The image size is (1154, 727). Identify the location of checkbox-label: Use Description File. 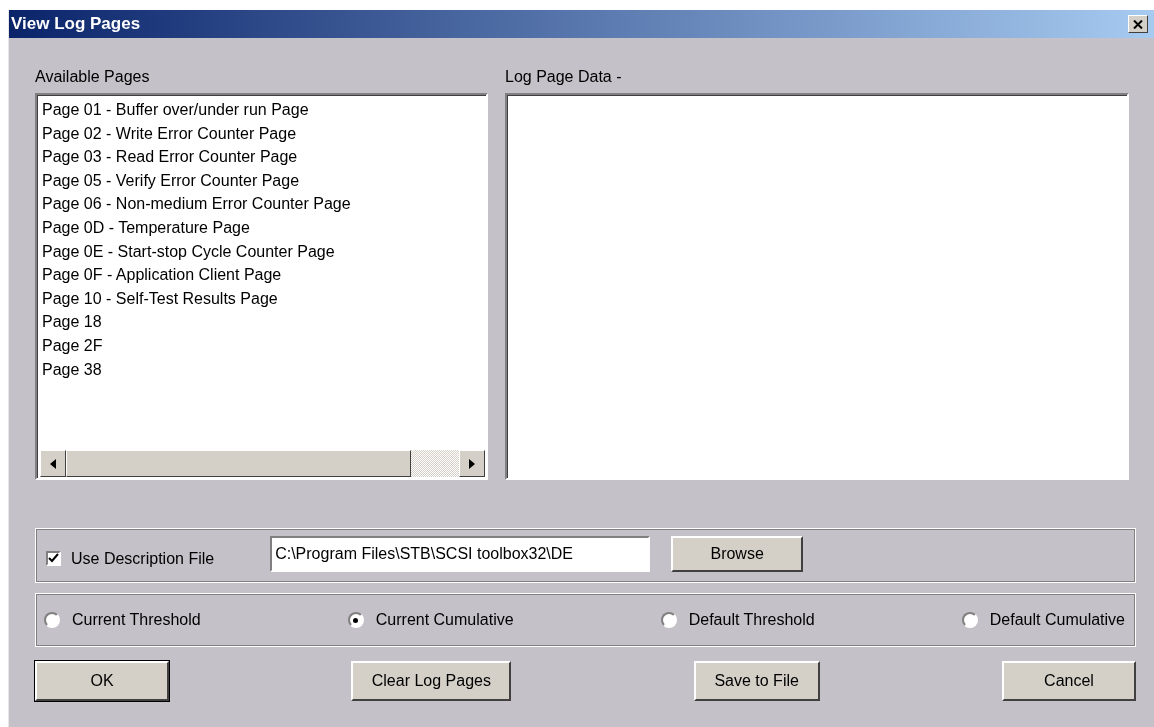
(143, 558).